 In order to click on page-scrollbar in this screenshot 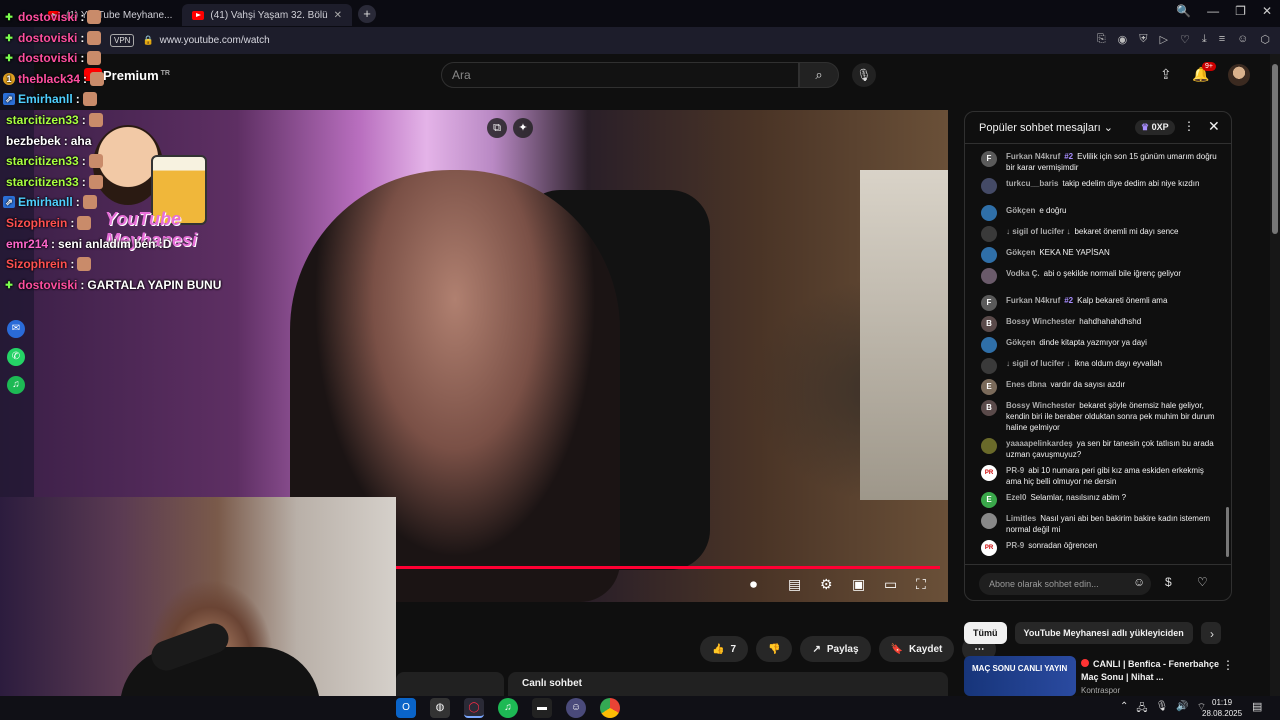, I will do `click(1275, 375)`.